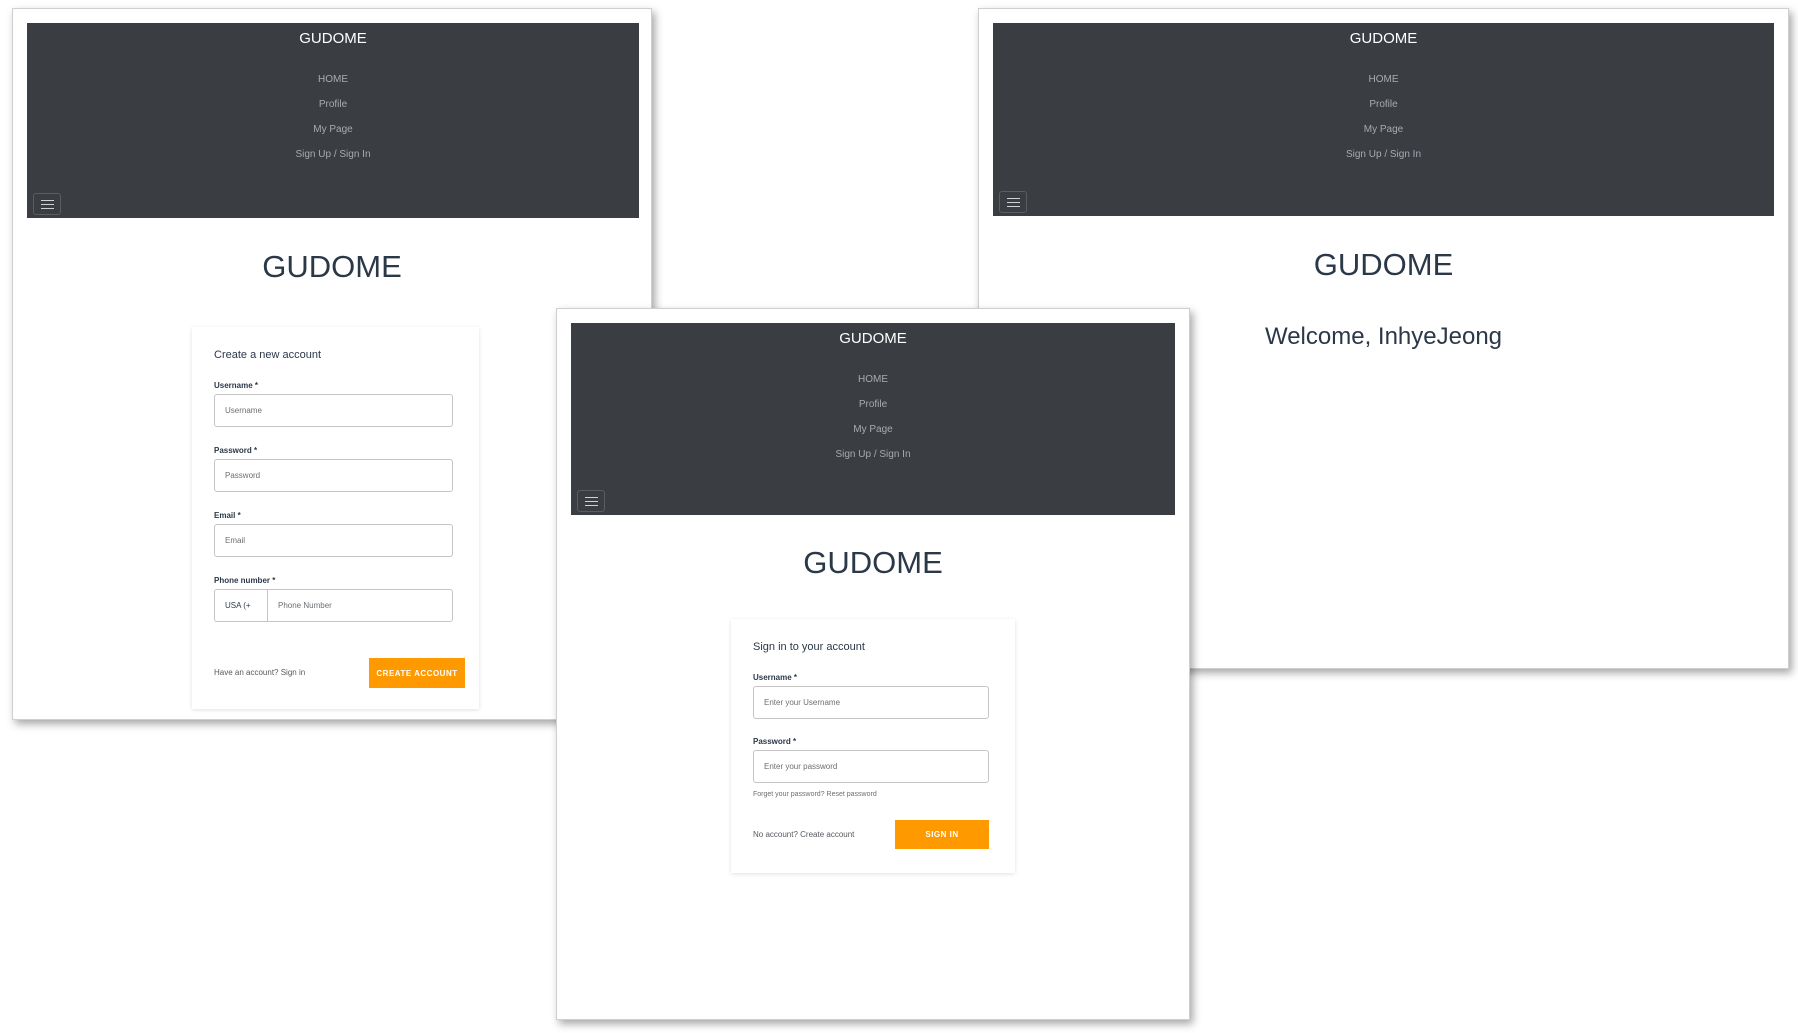 This screenshot has width=1798, height=1033. Describe the element at coordinates (333, 540) in the screenshot. I see `email-input` at that location.